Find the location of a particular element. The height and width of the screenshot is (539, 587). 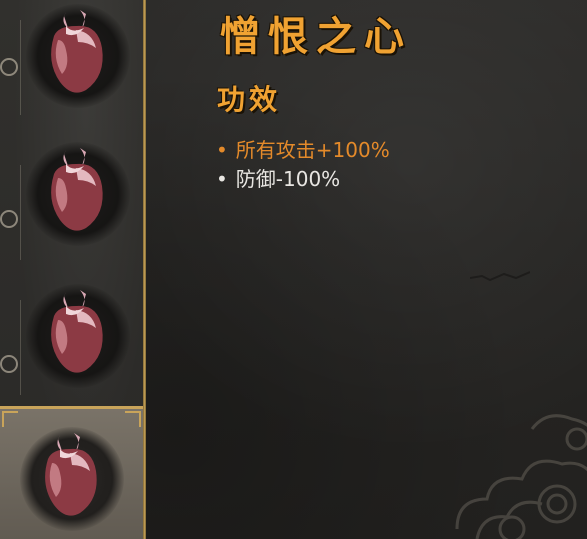

effects-heading: 功效 is located at coordinates (249, 99).